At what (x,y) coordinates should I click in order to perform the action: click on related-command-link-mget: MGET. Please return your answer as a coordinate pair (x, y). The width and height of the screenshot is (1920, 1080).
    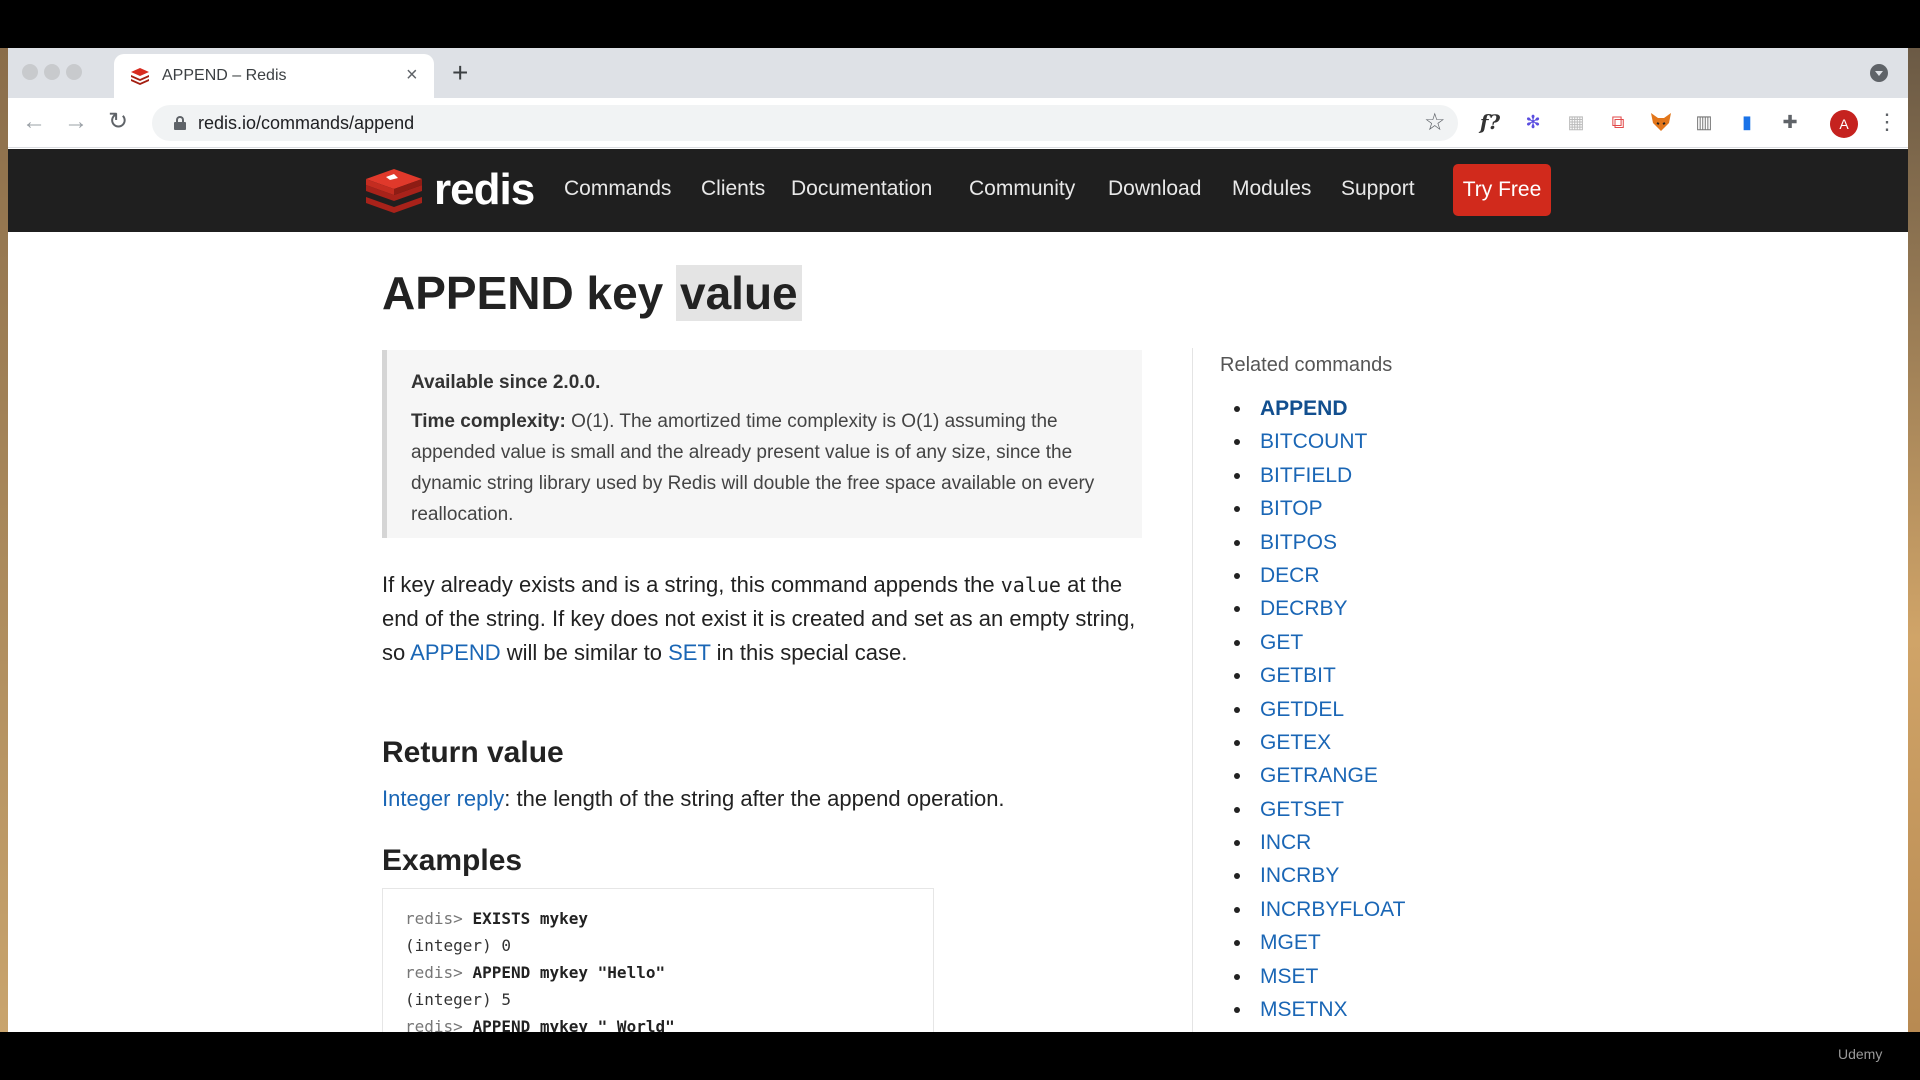
    Looking at the image, I should click on (1290, 942).